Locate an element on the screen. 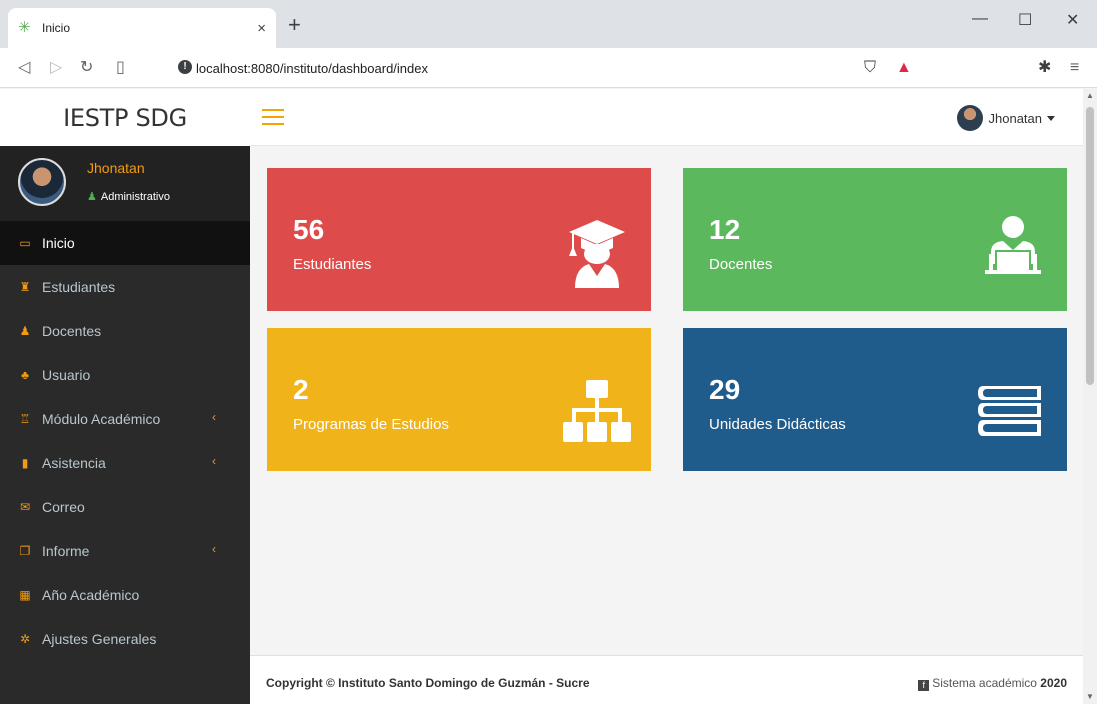 The image size is (1097, 704). sidebar-item-inicio: ▭ Inicio is located at coordinates (125, 243).